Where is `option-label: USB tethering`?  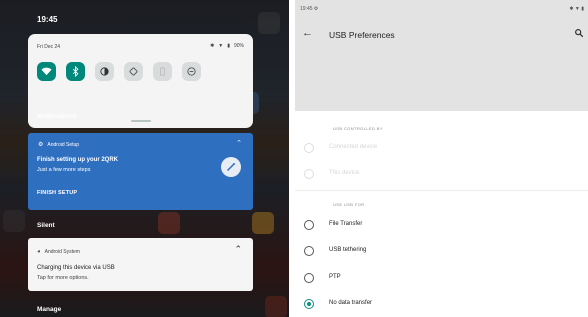
option-label: USB tethering is located at coordinates (348, 250).